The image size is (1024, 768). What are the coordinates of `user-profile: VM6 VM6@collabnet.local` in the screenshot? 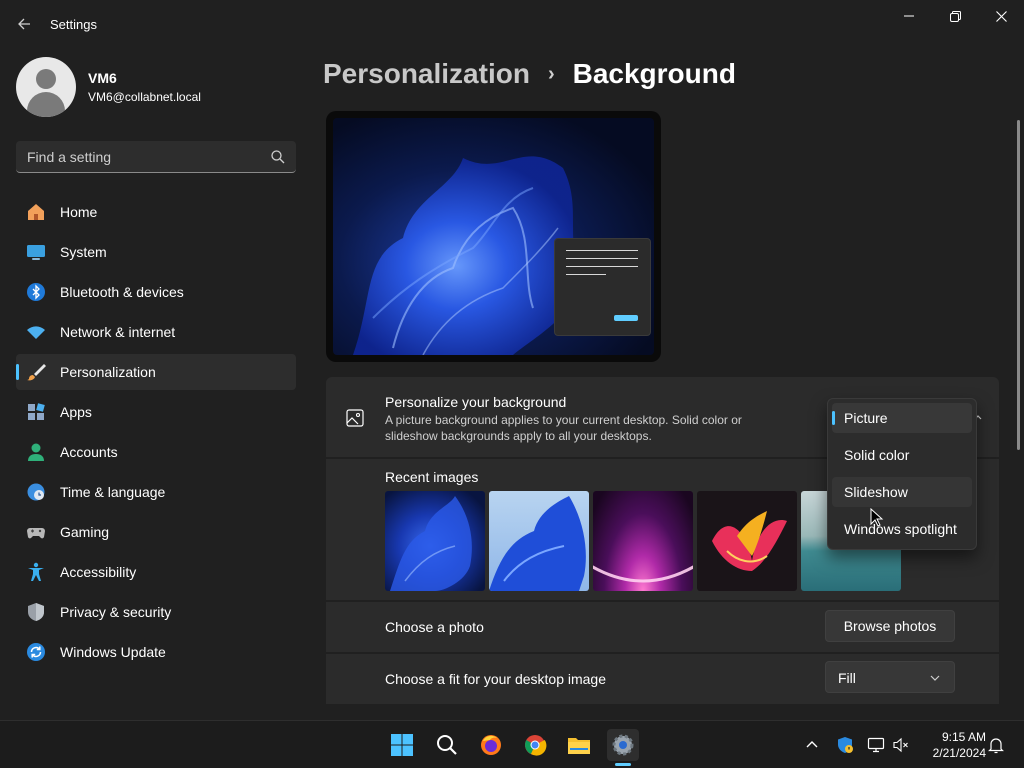 It's located at (108, 87).